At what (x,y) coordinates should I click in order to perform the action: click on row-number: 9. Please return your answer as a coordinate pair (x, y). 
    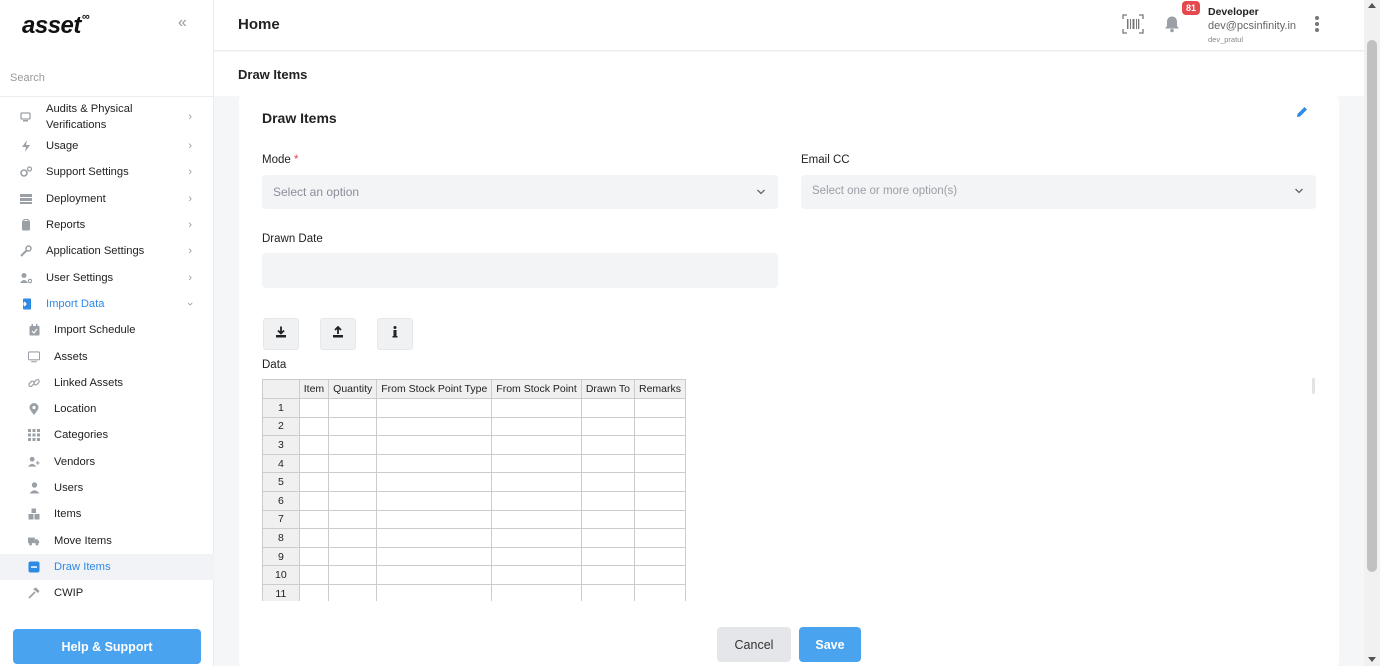
    Looking at the image, I should click on (281, 556).